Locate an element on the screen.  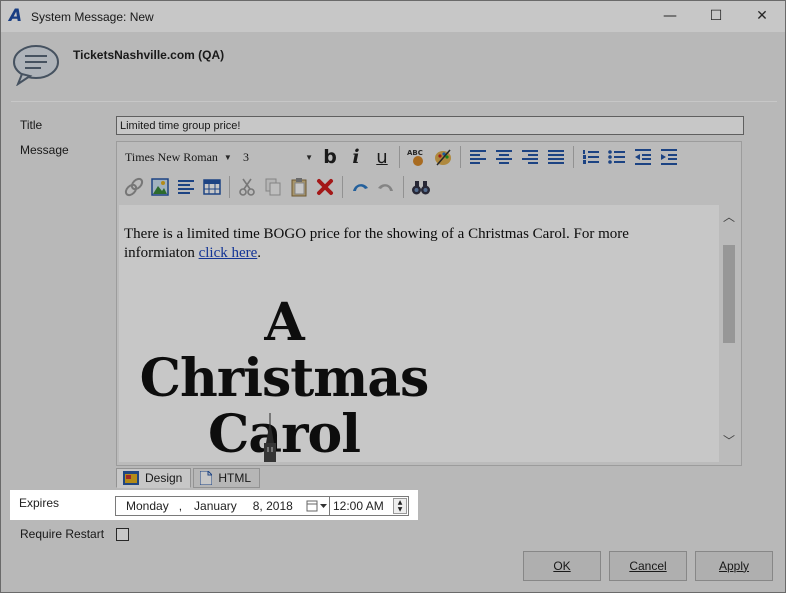
paragraph-icon is located at coordinates (186, 187).